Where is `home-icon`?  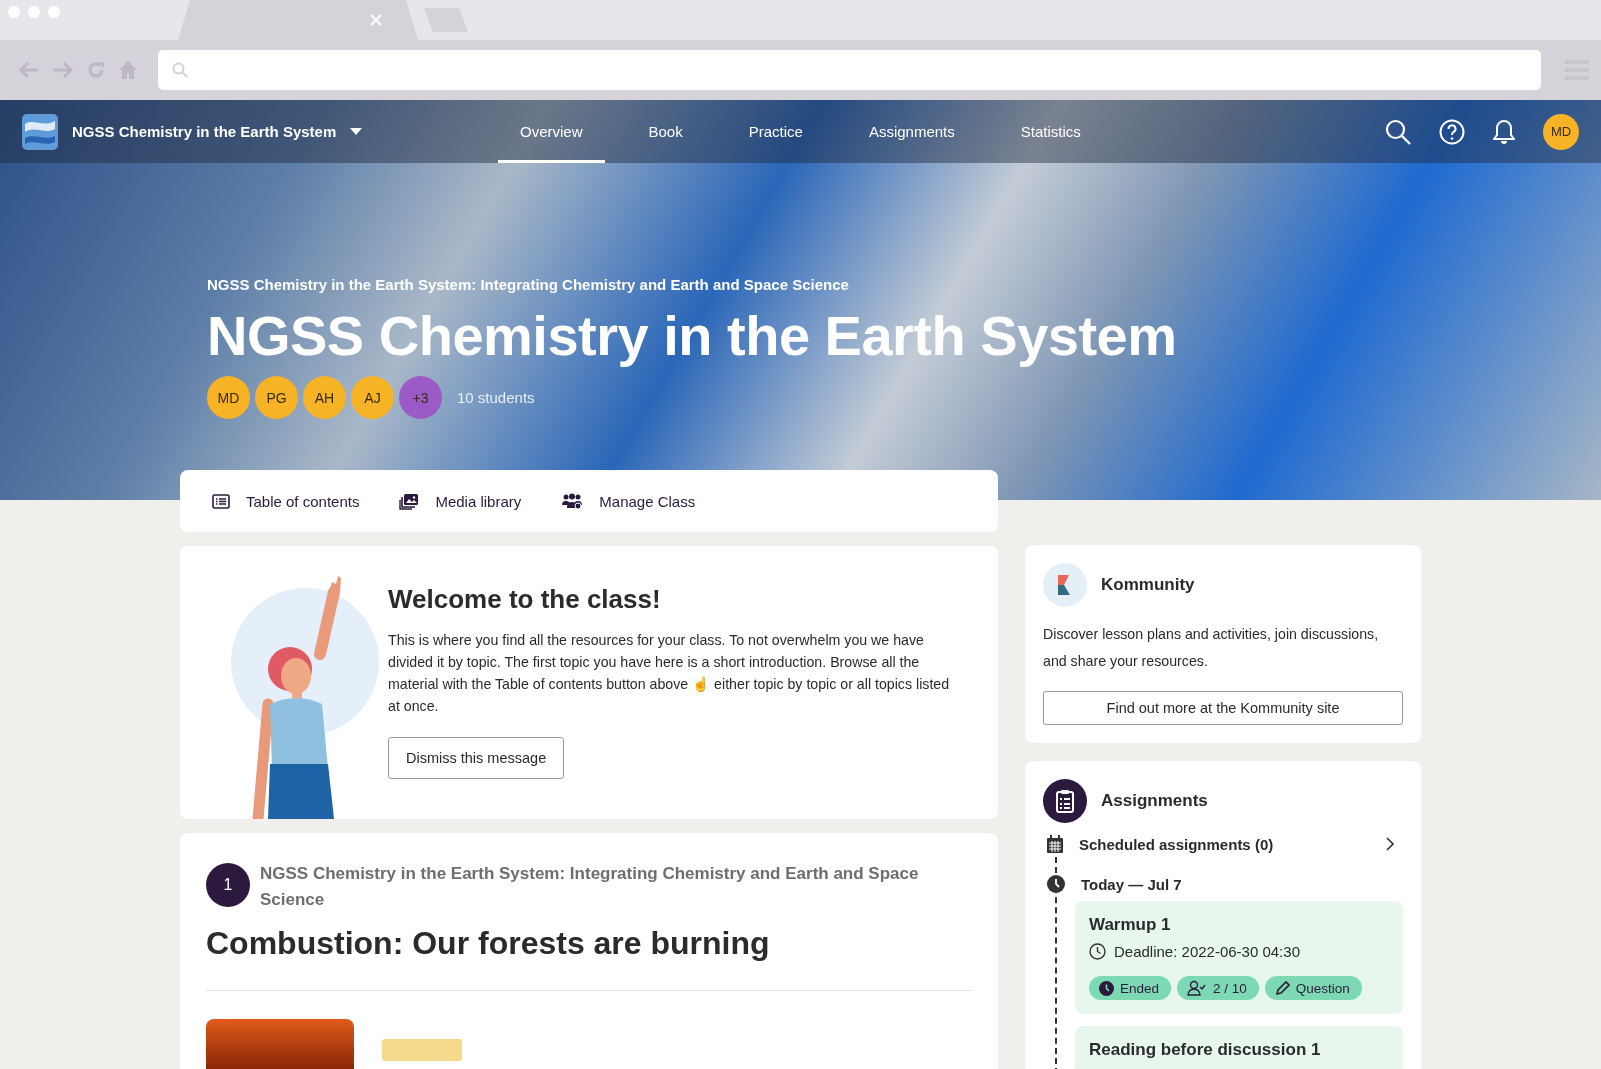
home-icon is located at coordinates (128, 70).